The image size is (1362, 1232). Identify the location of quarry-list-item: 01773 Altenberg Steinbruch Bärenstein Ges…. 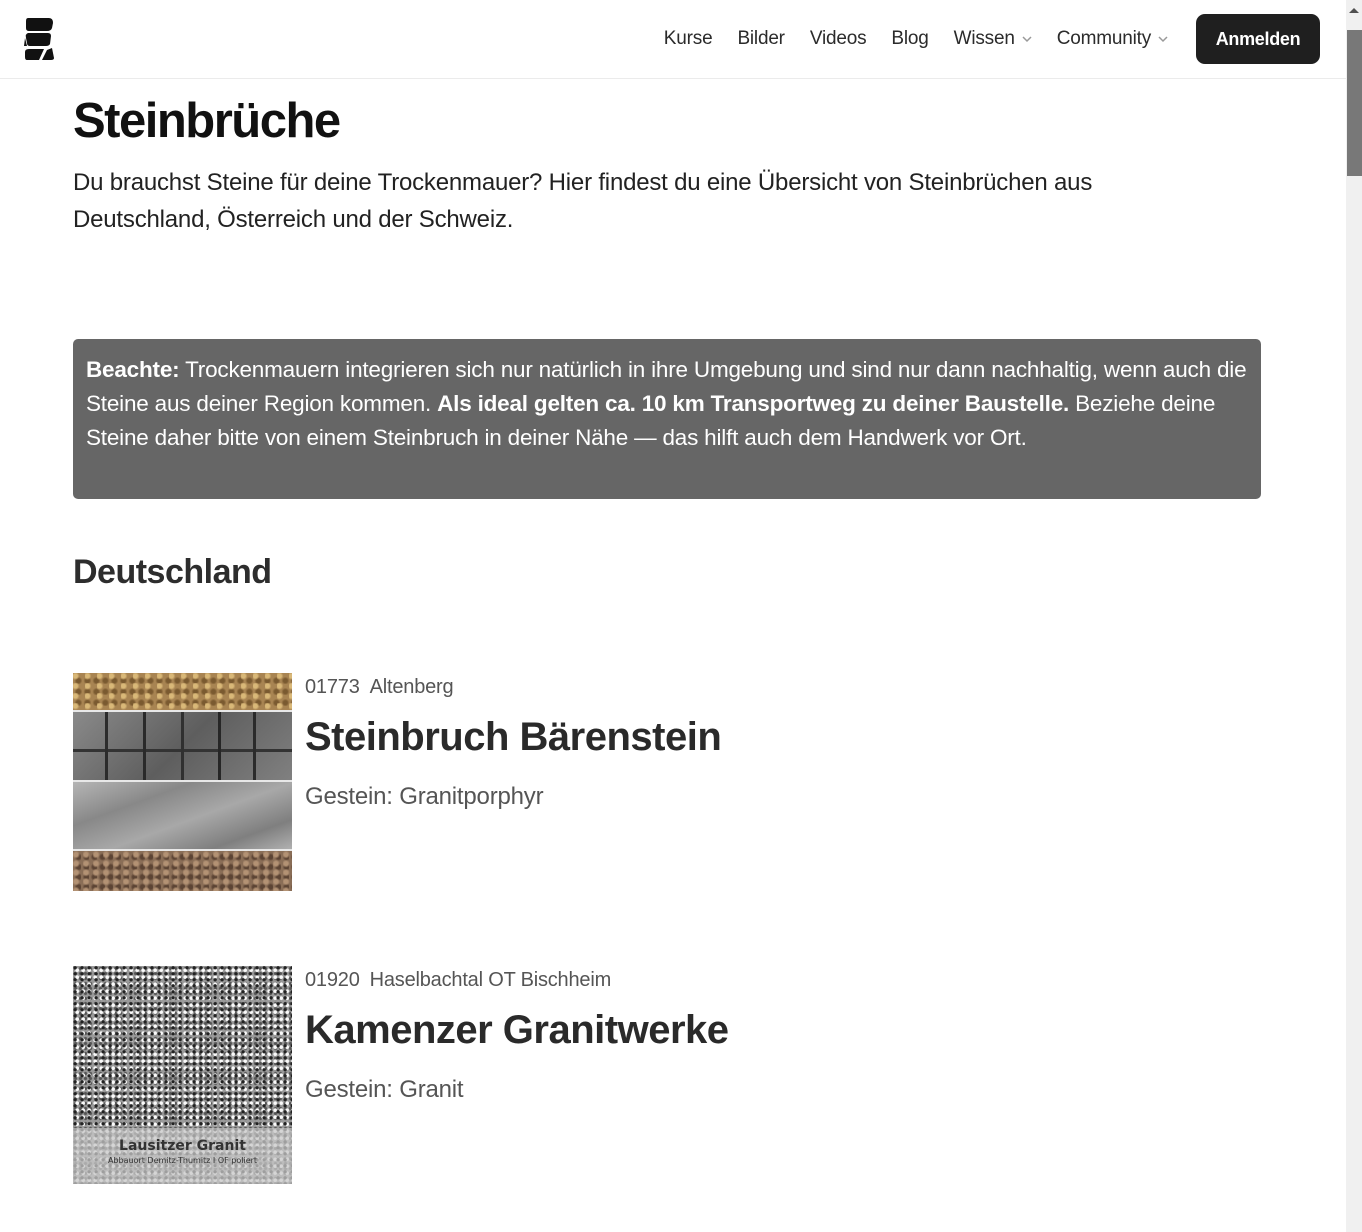
(523, 783).